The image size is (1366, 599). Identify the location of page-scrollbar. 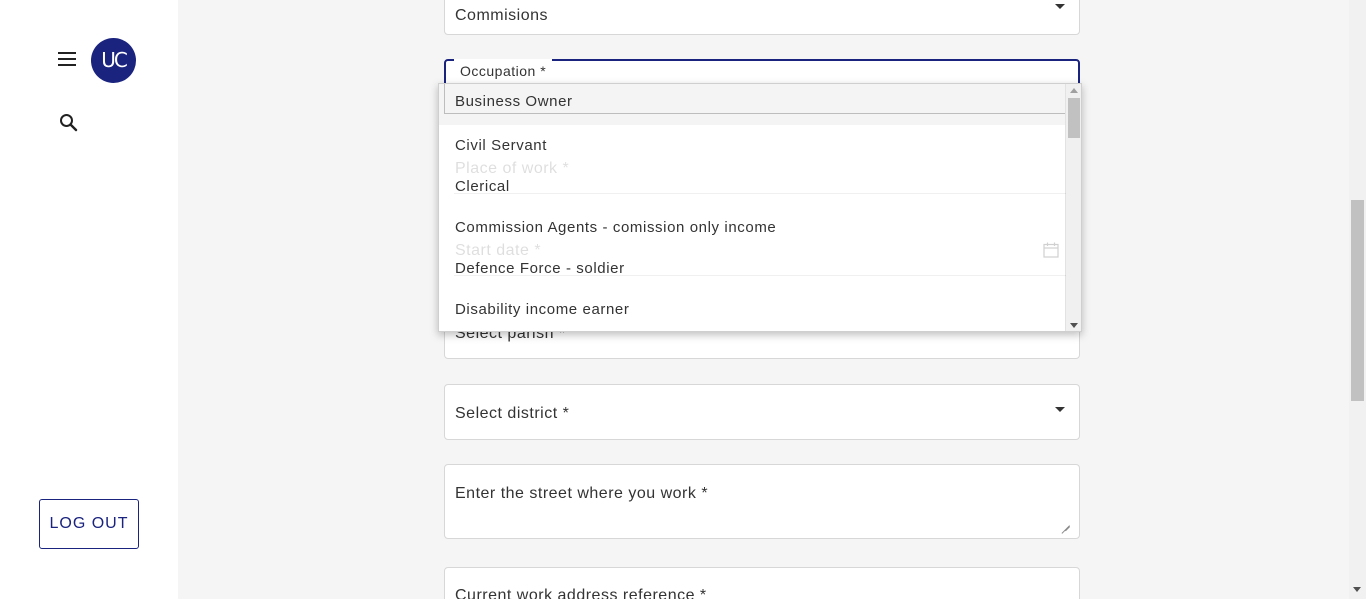
(1357, 299).